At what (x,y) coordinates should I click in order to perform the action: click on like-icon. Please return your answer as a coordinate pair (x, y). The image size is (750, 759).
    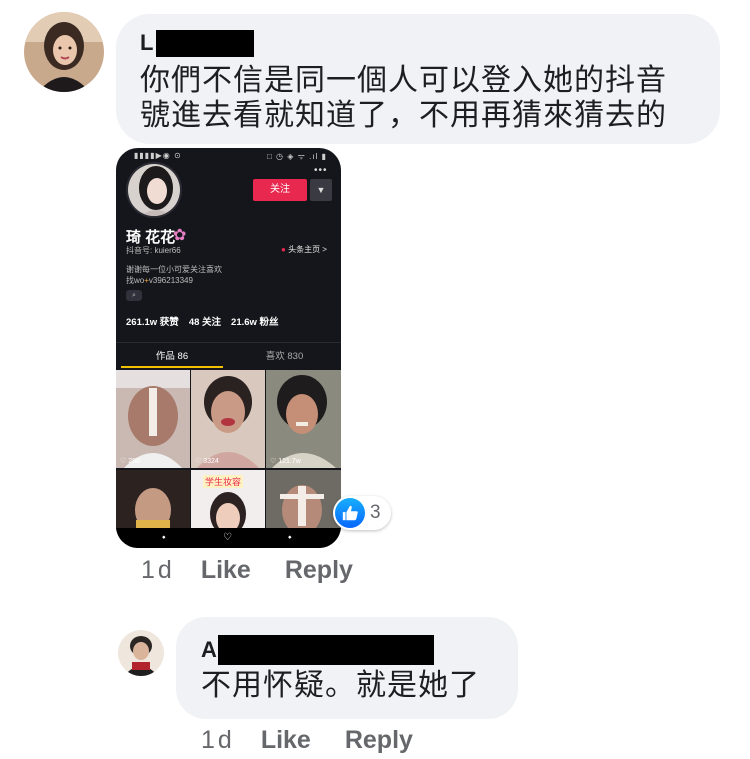
    Looking at the image, I should click on (350, 513).